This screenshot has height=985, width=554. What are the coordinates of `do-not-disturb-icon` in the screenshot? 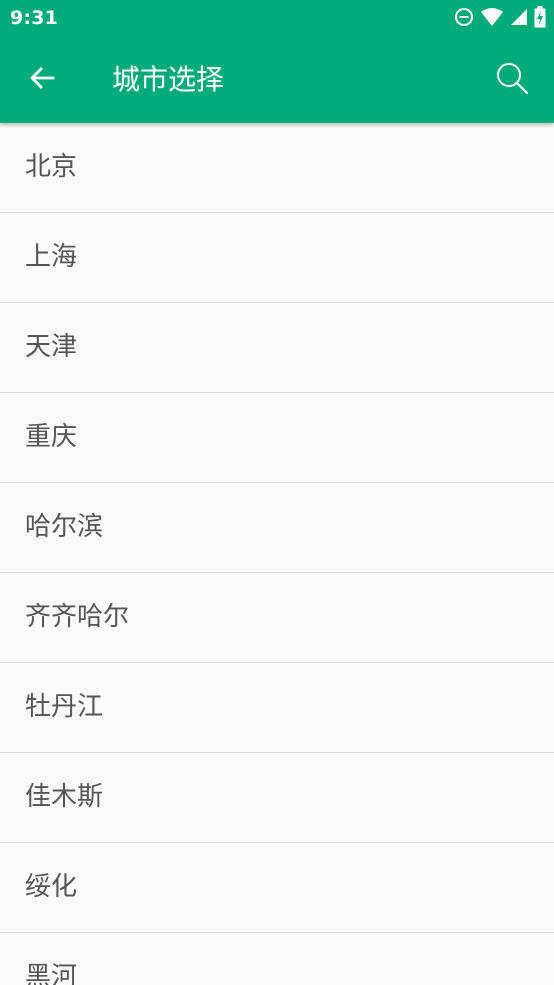 It's located at (464, 19).